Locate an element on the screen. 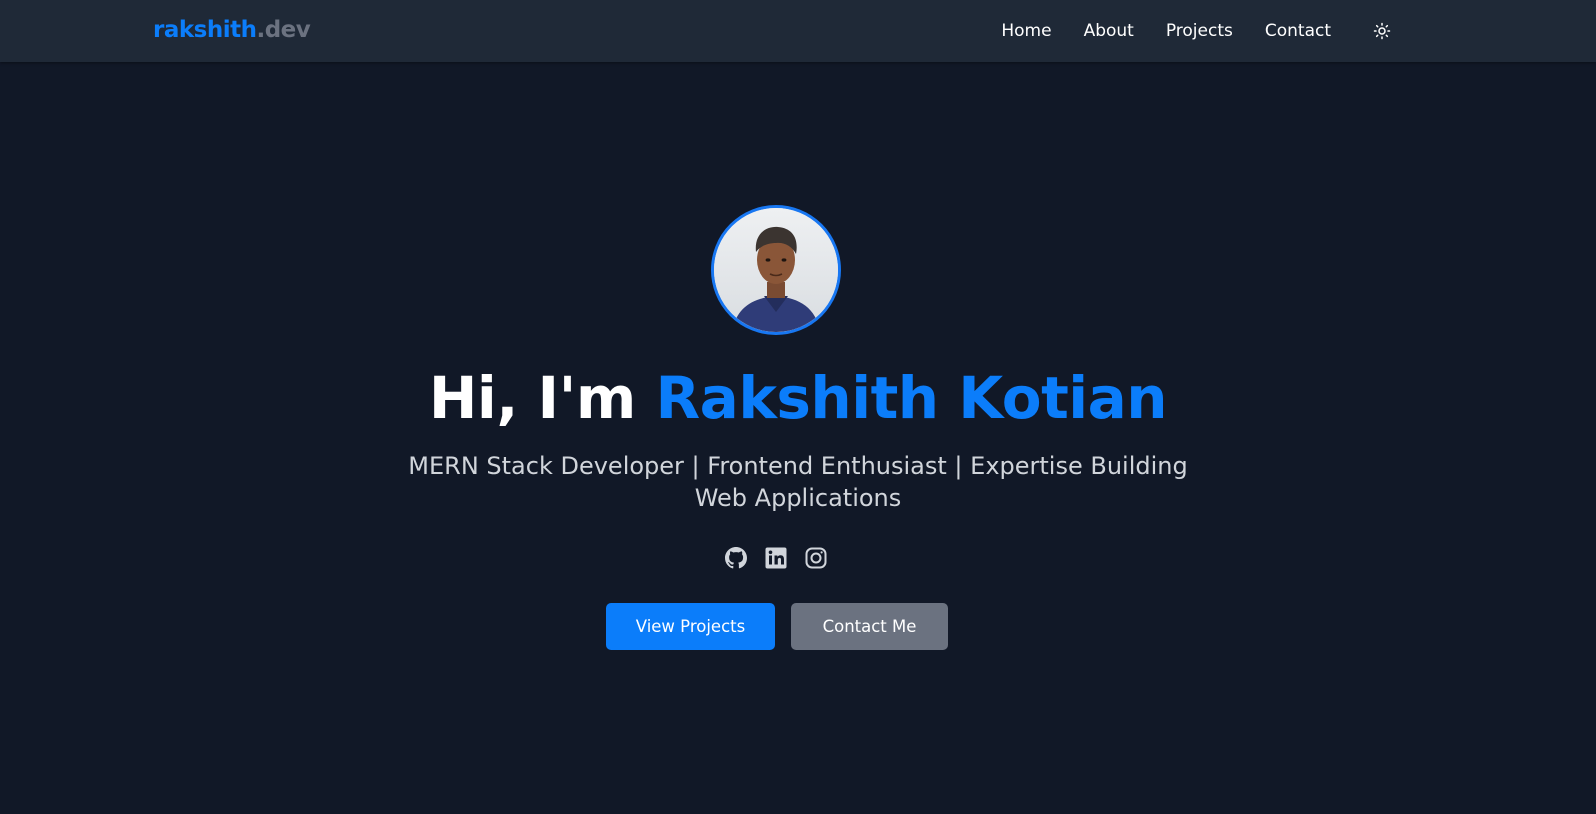 The width and height of the screenshot is (1596, 814). github-link is located at coordinates (736, 558).